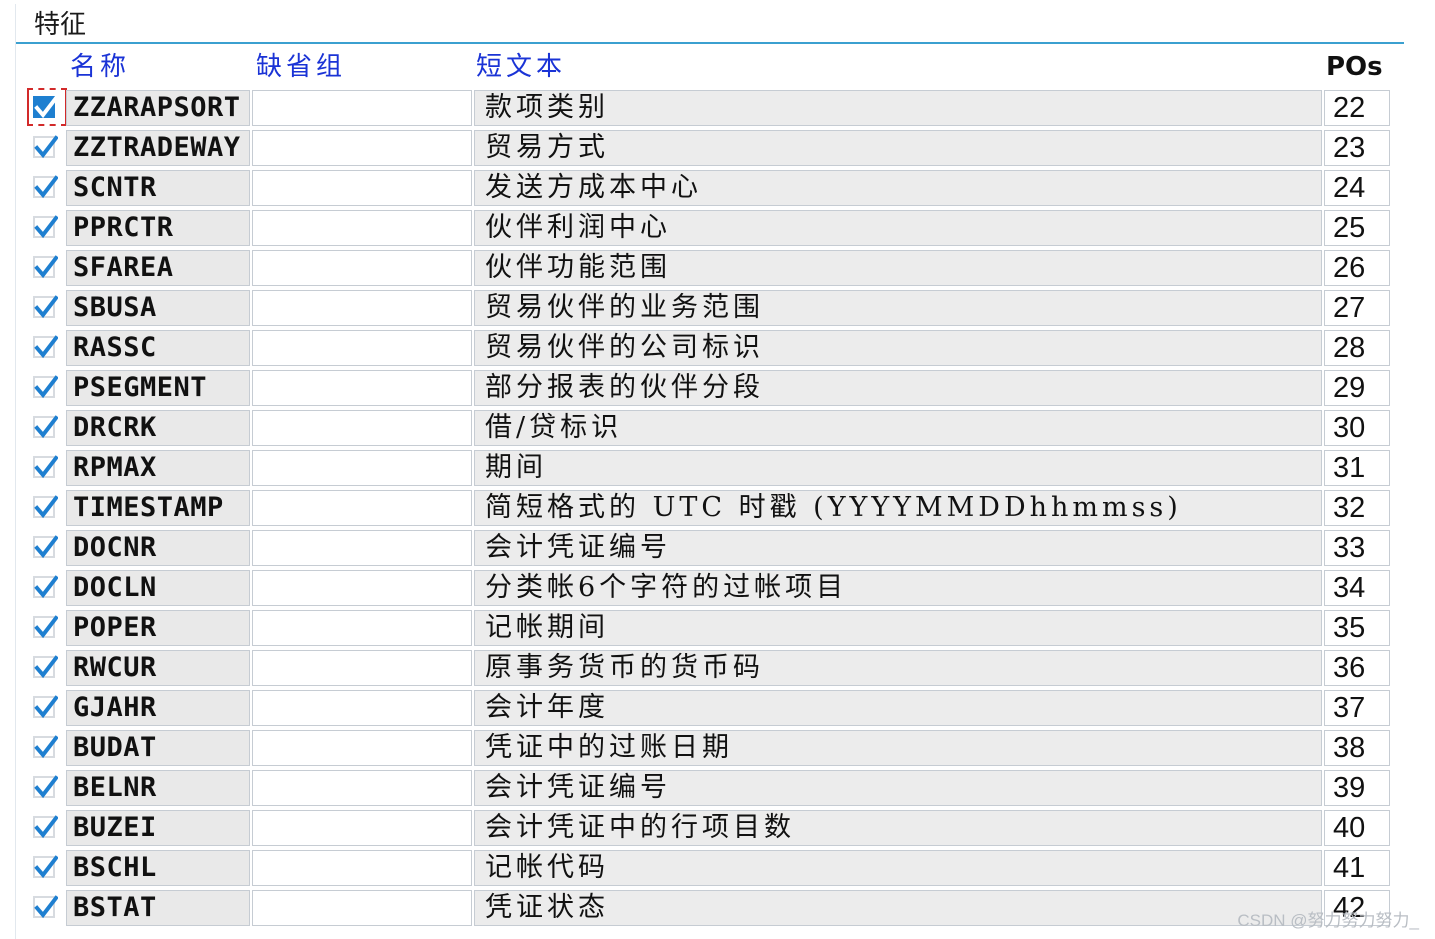  Describe the element at coordinates (898, 308) in the screenshot. I see `short-text-cell: 贸易伙伴的业务范围` at that location.